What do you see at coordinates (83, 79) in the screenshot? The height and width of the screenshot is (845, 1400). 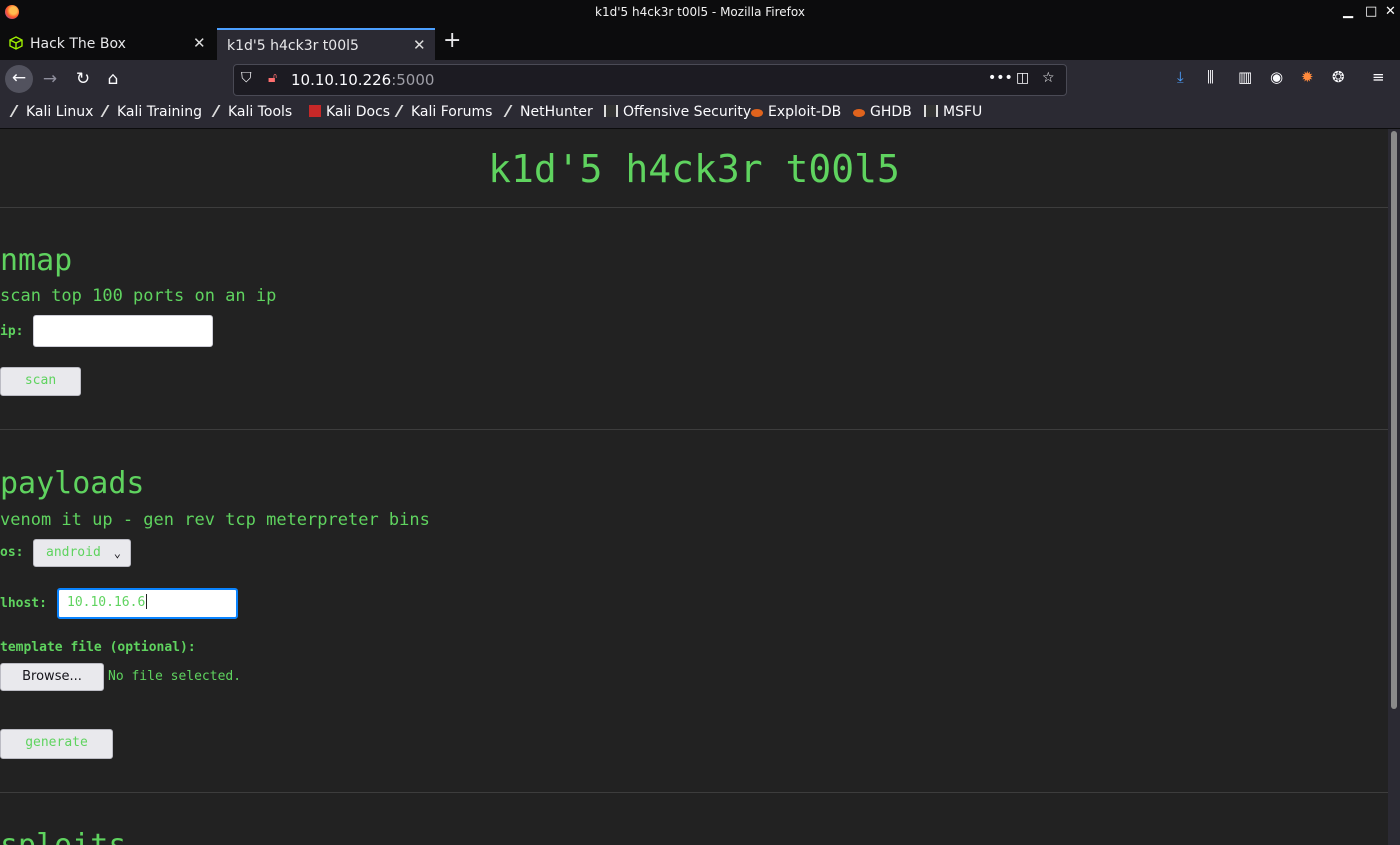 I see `reload-icon: ↻` at bounding box center [83, 79].